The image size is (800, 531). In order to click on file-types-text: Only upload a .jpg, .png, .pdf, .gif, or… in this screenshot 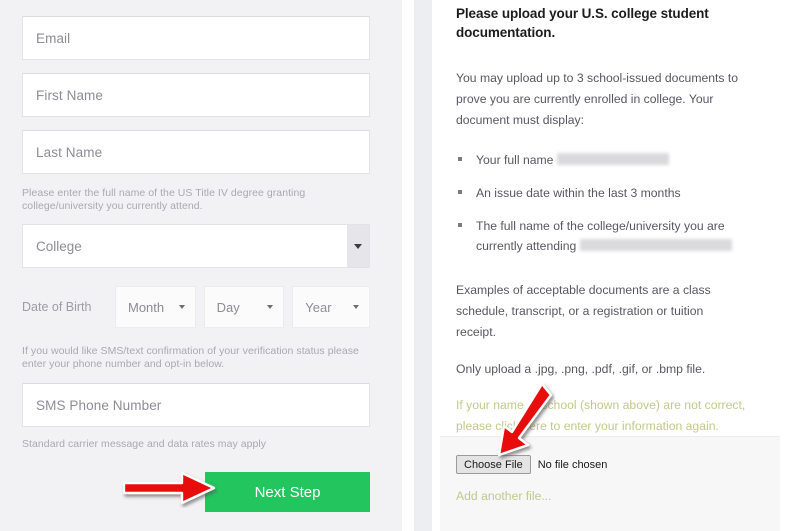, I will do `click(581, 369)`.